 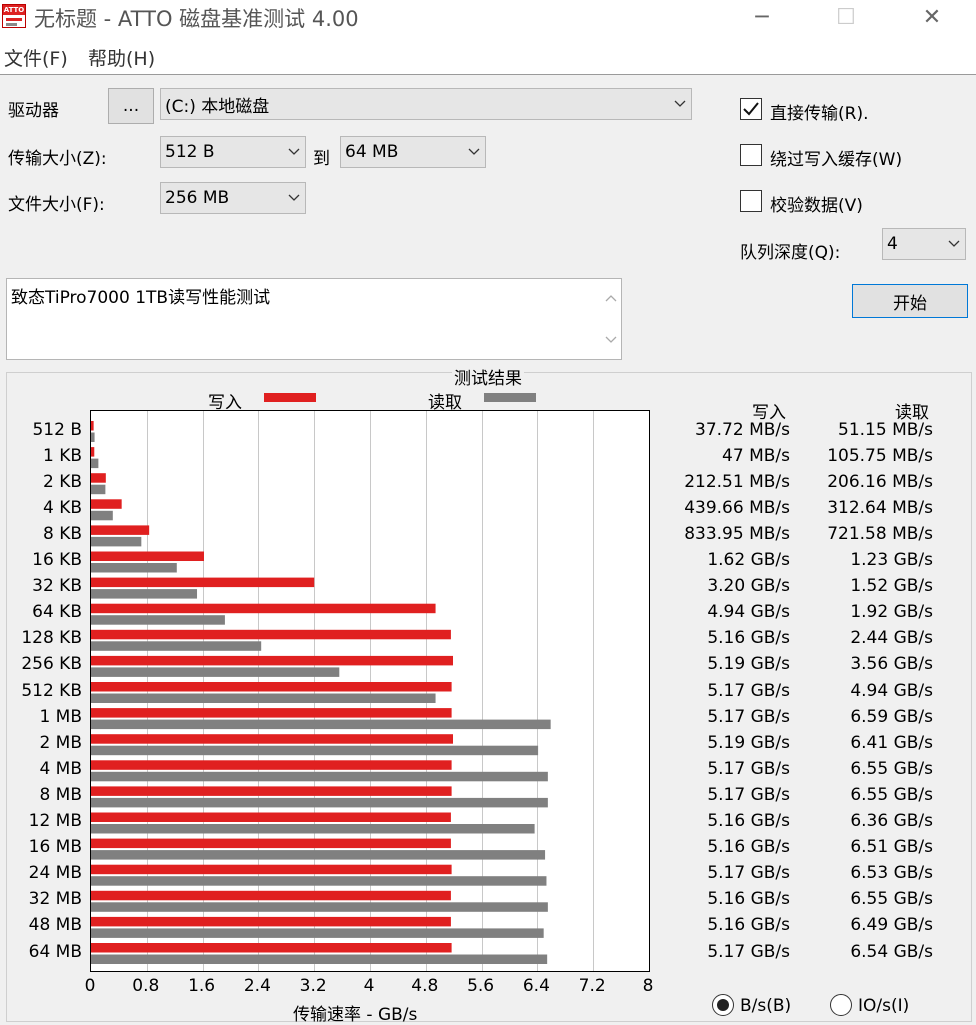 What do you see at coordinates (885, 429) in the screenshot?
I see `read-value-0: 51.15 MB/s` at bounding box center [885, 429].